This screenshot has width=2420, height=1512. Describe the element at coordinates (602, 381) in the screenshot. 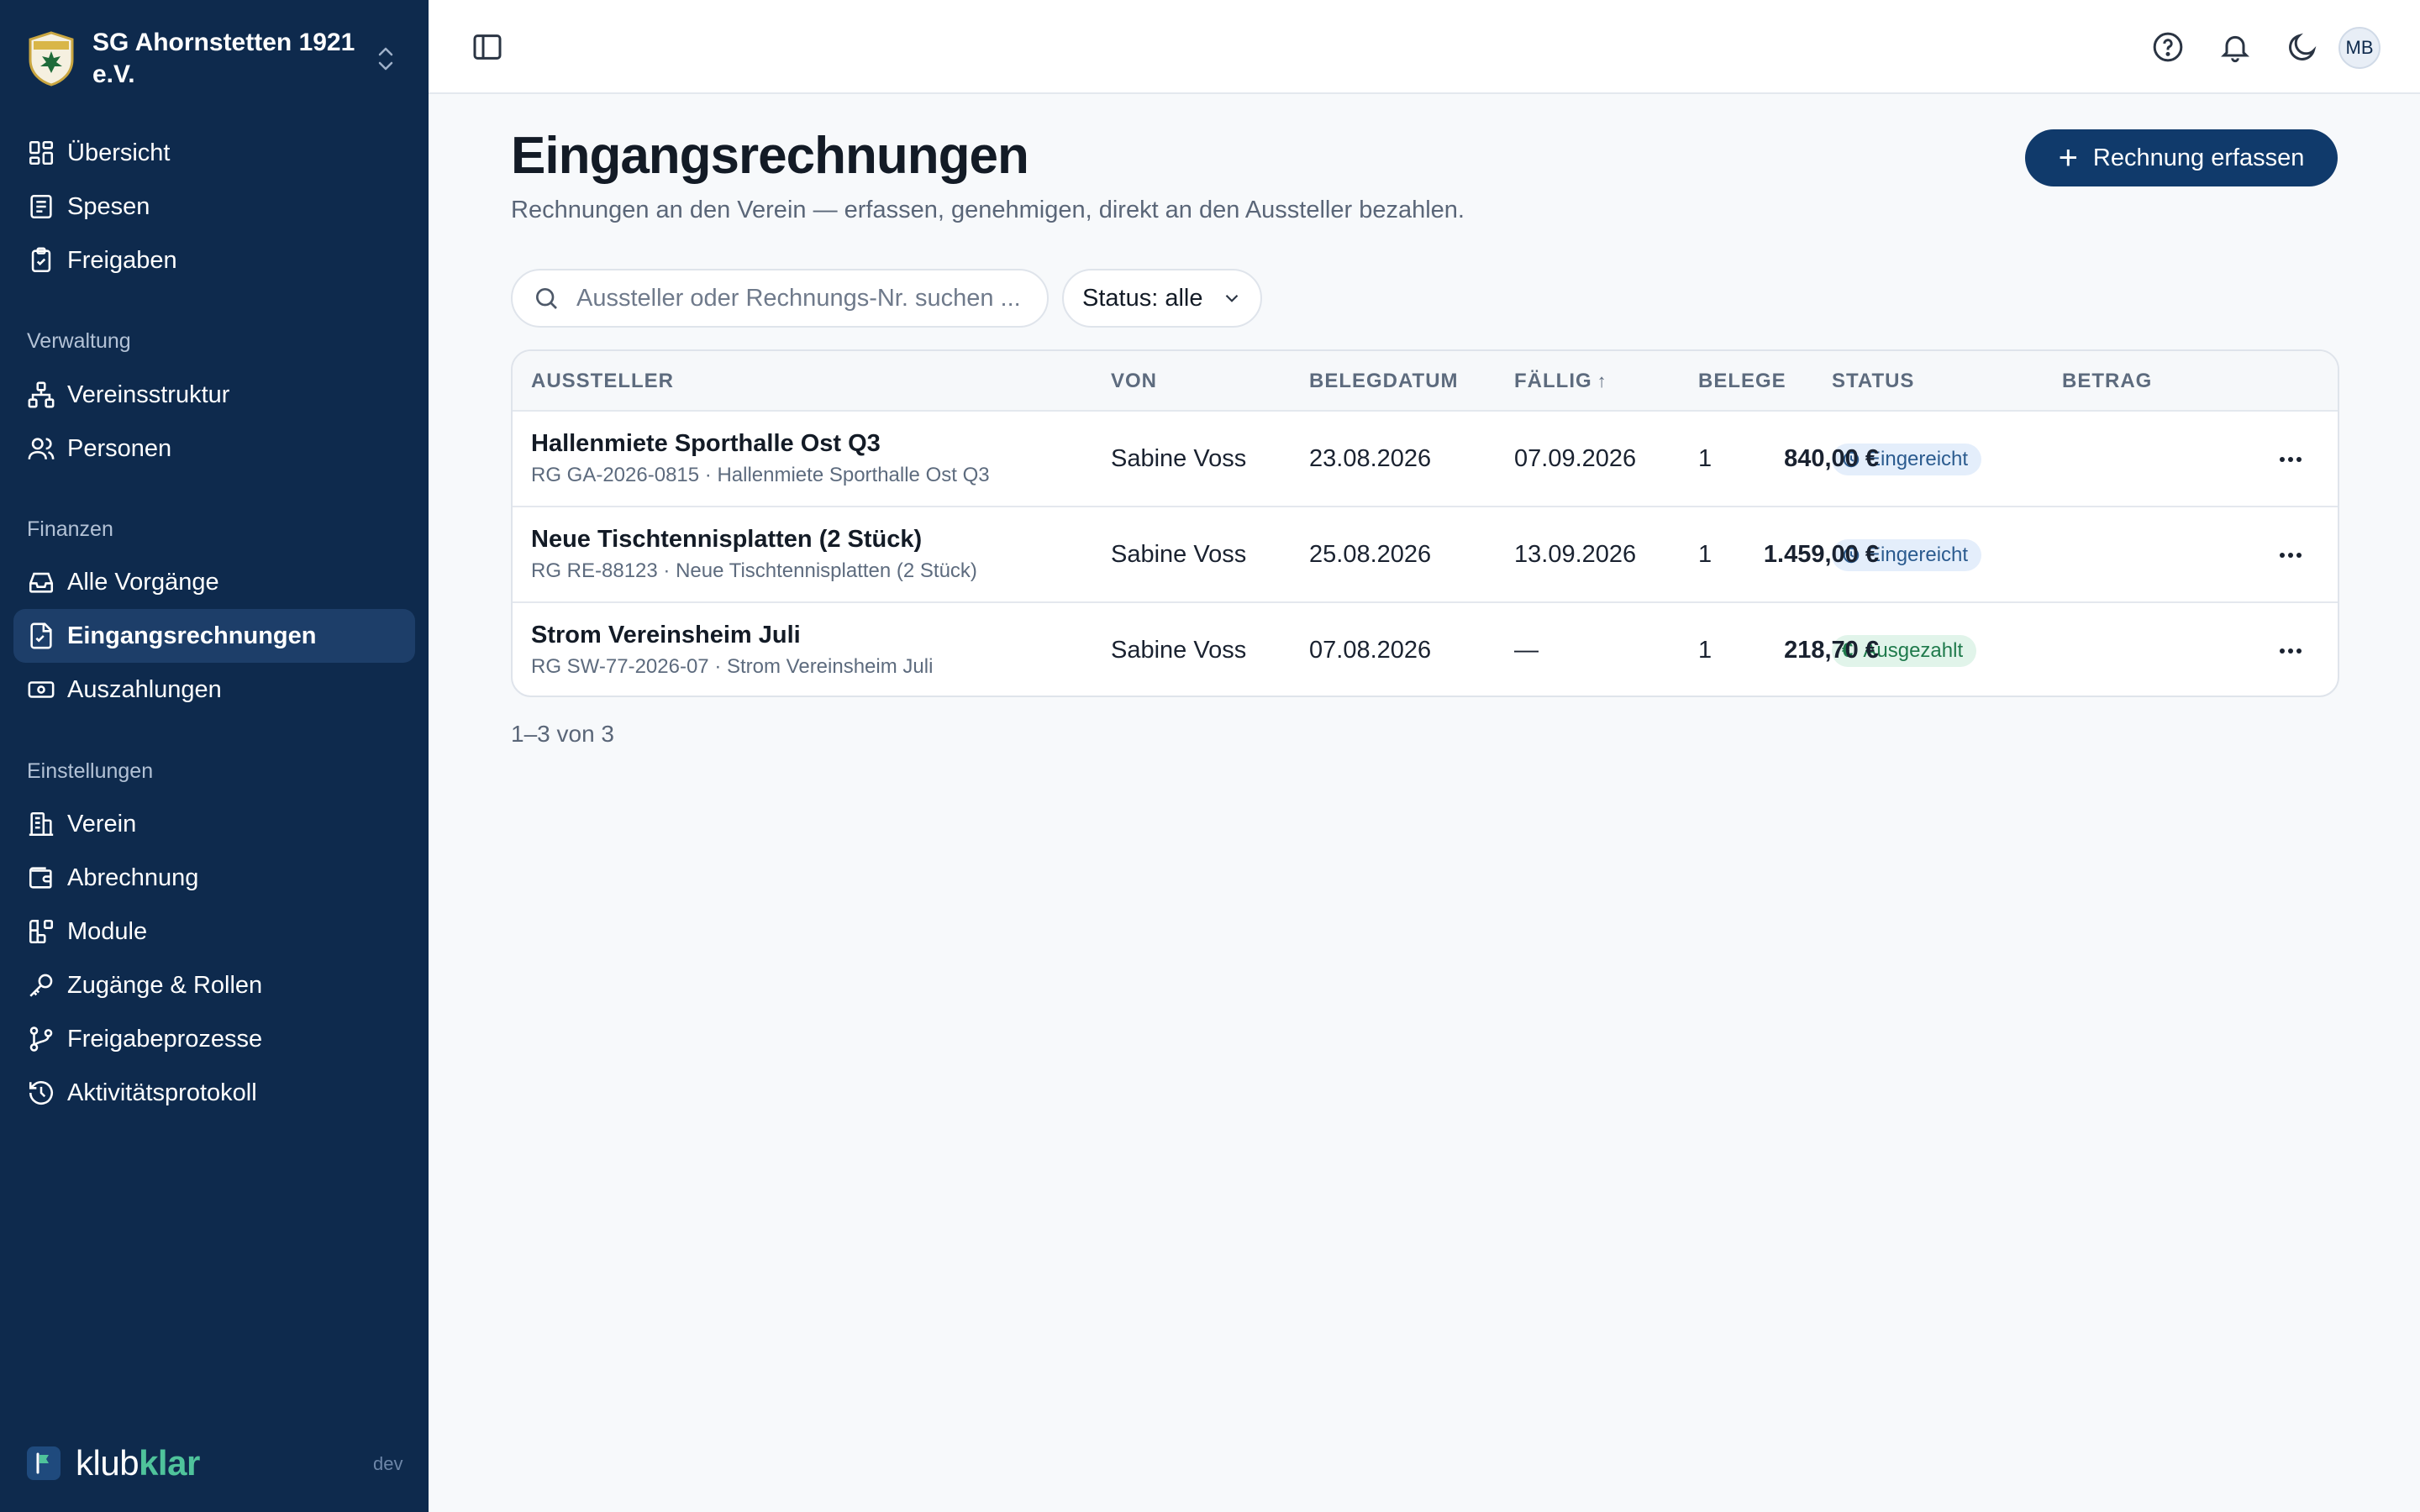

I see `column-header-aussteller: AUSSTELLER` at that location.